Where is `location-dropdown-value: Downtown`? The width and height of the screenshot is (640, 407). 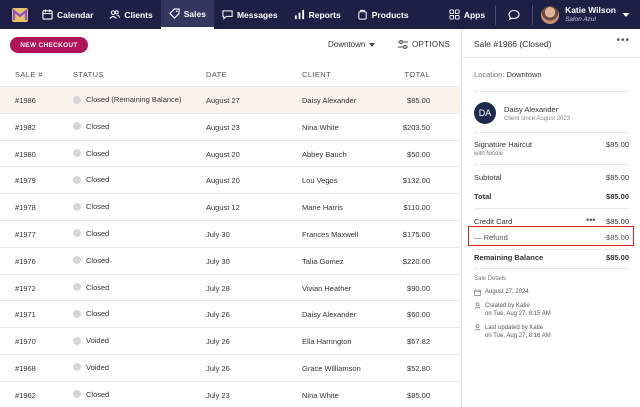 location-dropdown-value: Downtown is located at coordinates (347, 44).